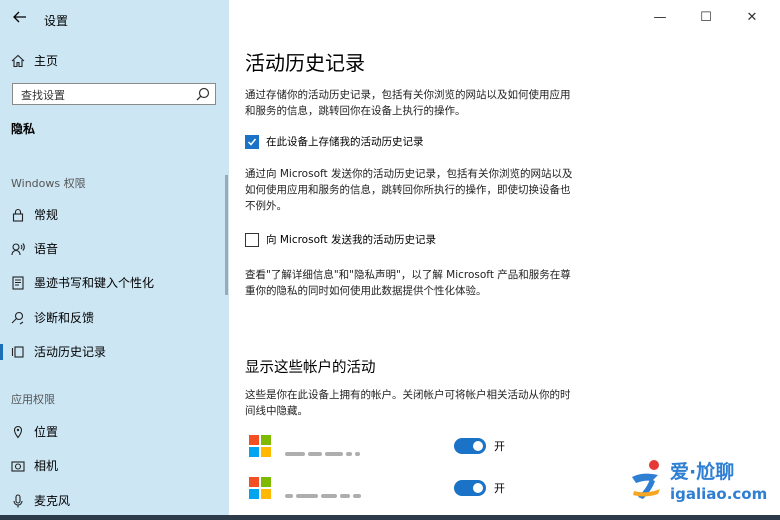  Describe the element at coordinates (18, 61) in the screenshot. I see `home-icon` at that location.